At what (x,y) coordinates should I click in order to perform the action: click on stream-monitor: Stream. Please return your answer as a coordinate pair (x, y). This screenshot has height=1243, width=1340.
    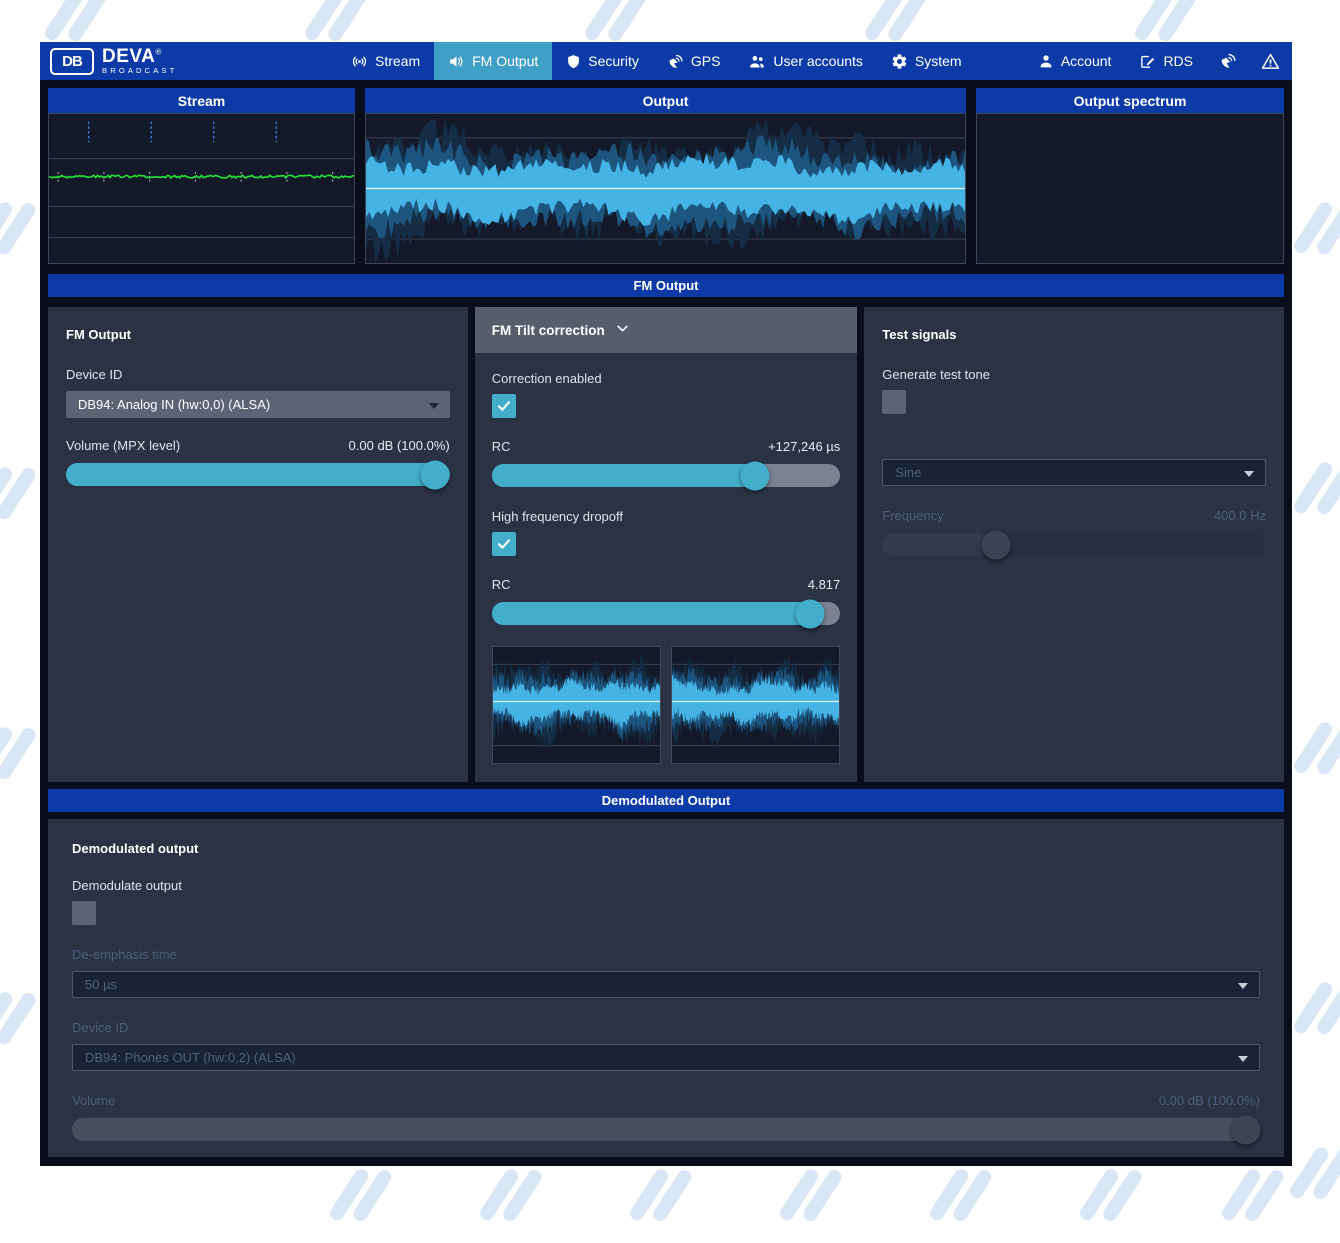
    Looking at the image, I should click on (201, 176).